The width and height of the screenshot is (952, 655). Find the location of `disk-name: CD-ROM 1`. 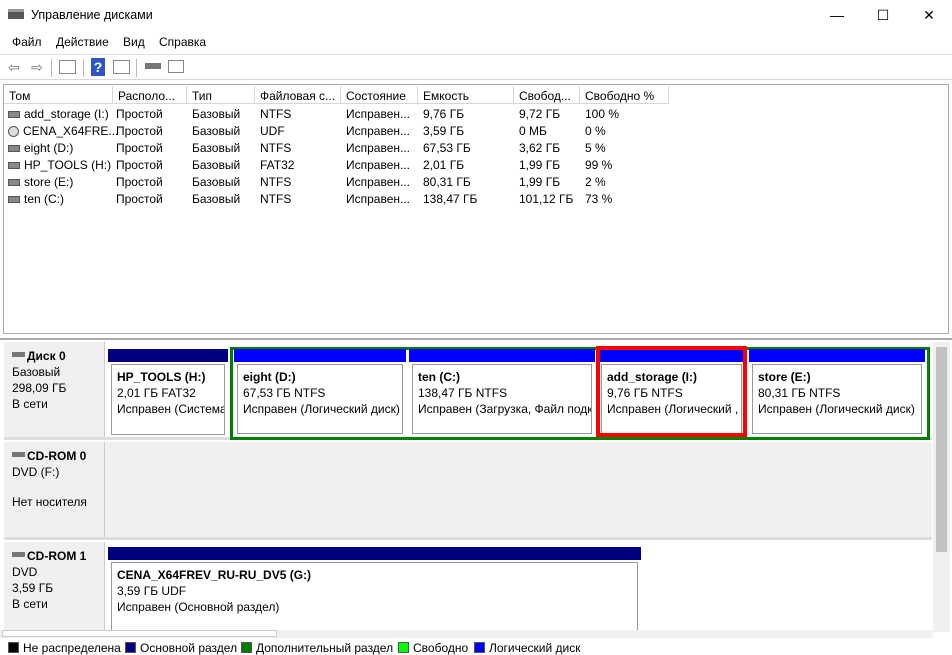

disk-name: CD-ROM 1 is located at coordinates (57, 556).